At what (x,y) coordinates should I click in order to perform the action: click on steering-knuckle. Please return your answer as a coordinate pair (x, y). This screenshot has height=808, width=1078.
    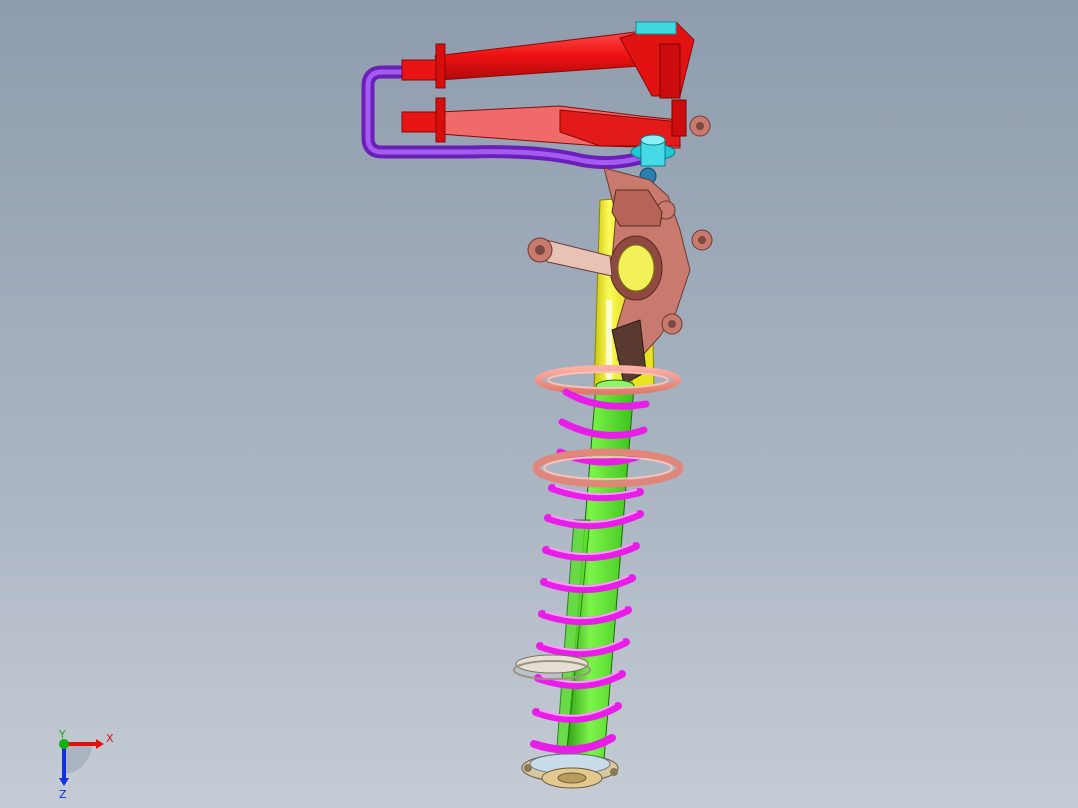
    Looking at the image, I should click on (620, 276).